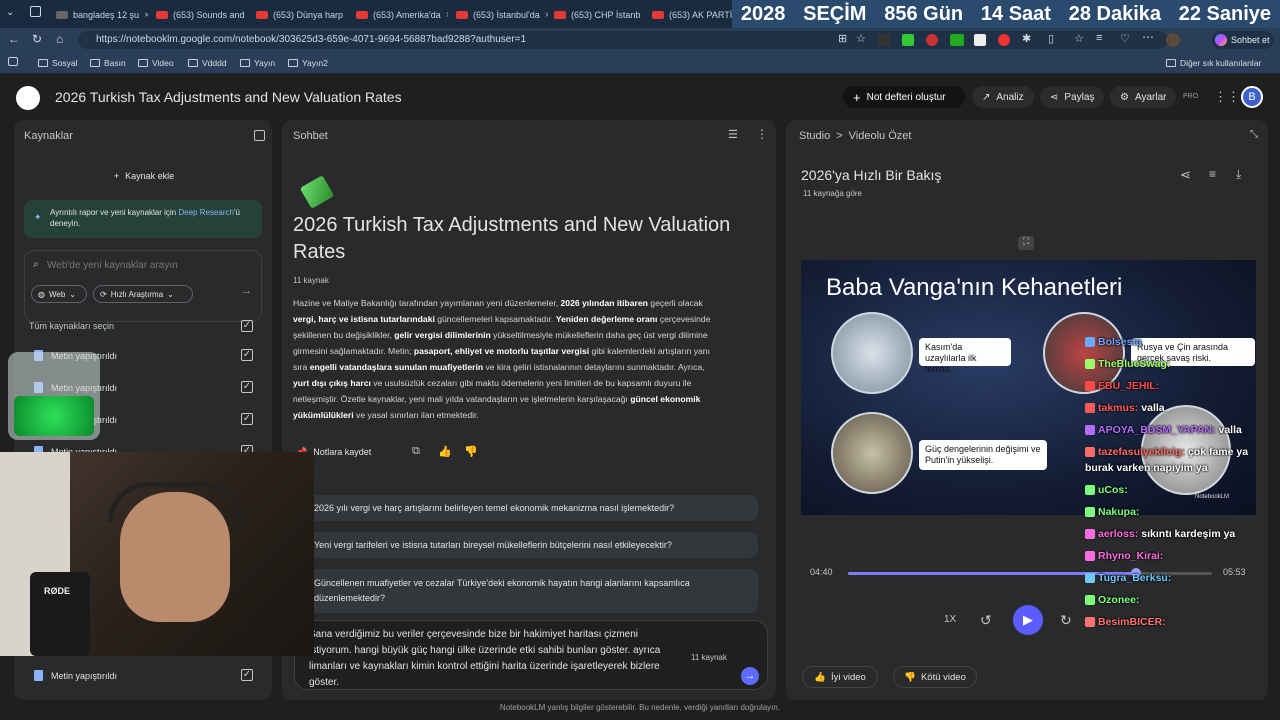  What do you see at coordinates (35, 11) in the screenshot?
I see `tab-actions-icon` at bounding box center [35, 11].